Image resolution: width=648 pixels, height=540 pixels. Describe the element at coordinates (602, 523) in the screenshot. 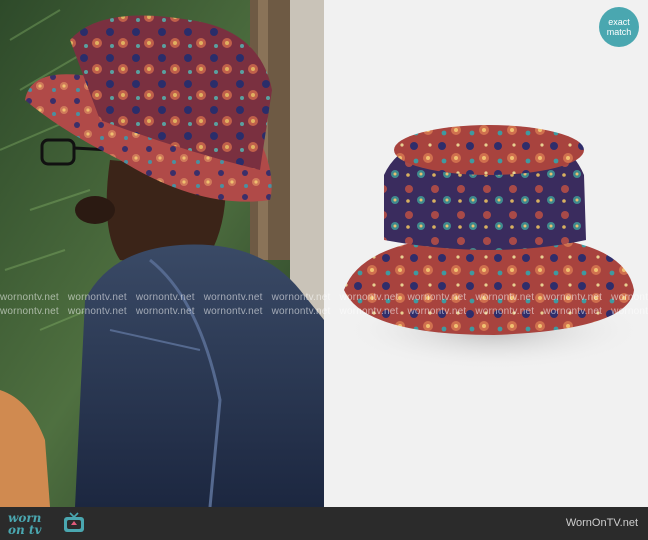

I see `site-name: WornOnTV.net` at that location.